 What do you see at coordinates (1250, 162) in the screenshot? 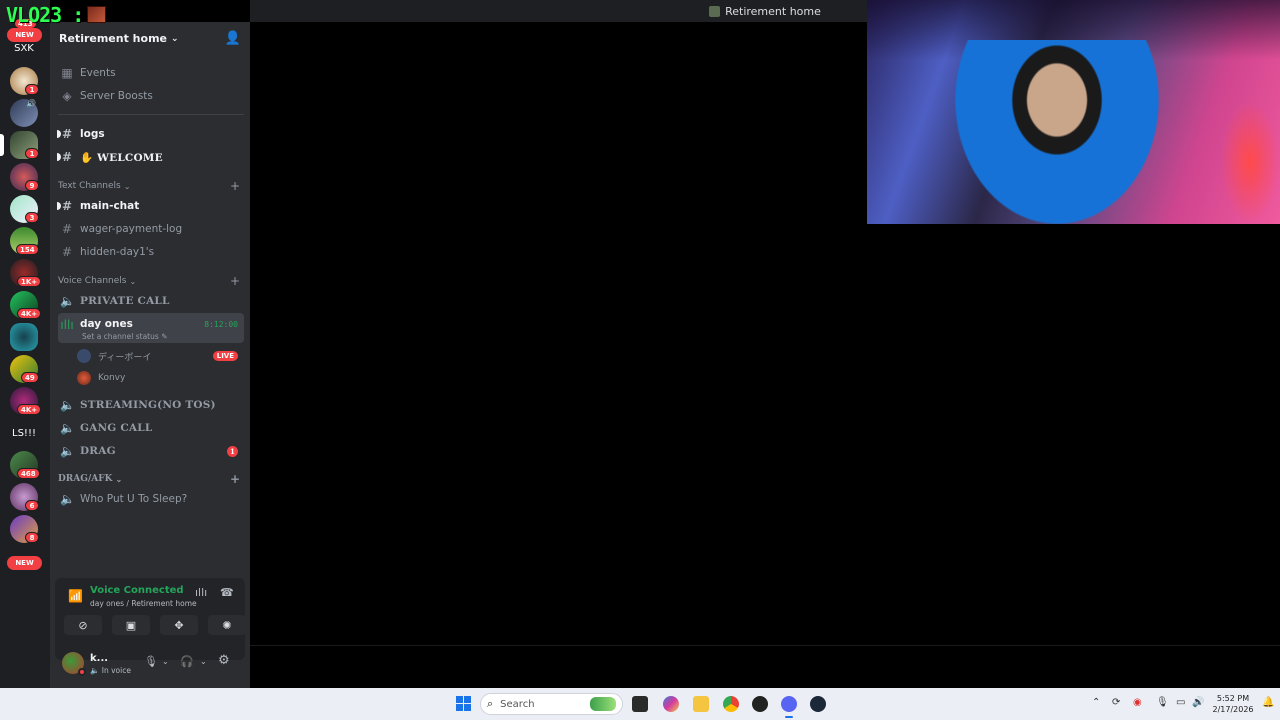
I see `light-glow` at bounding box center [1250, 162].